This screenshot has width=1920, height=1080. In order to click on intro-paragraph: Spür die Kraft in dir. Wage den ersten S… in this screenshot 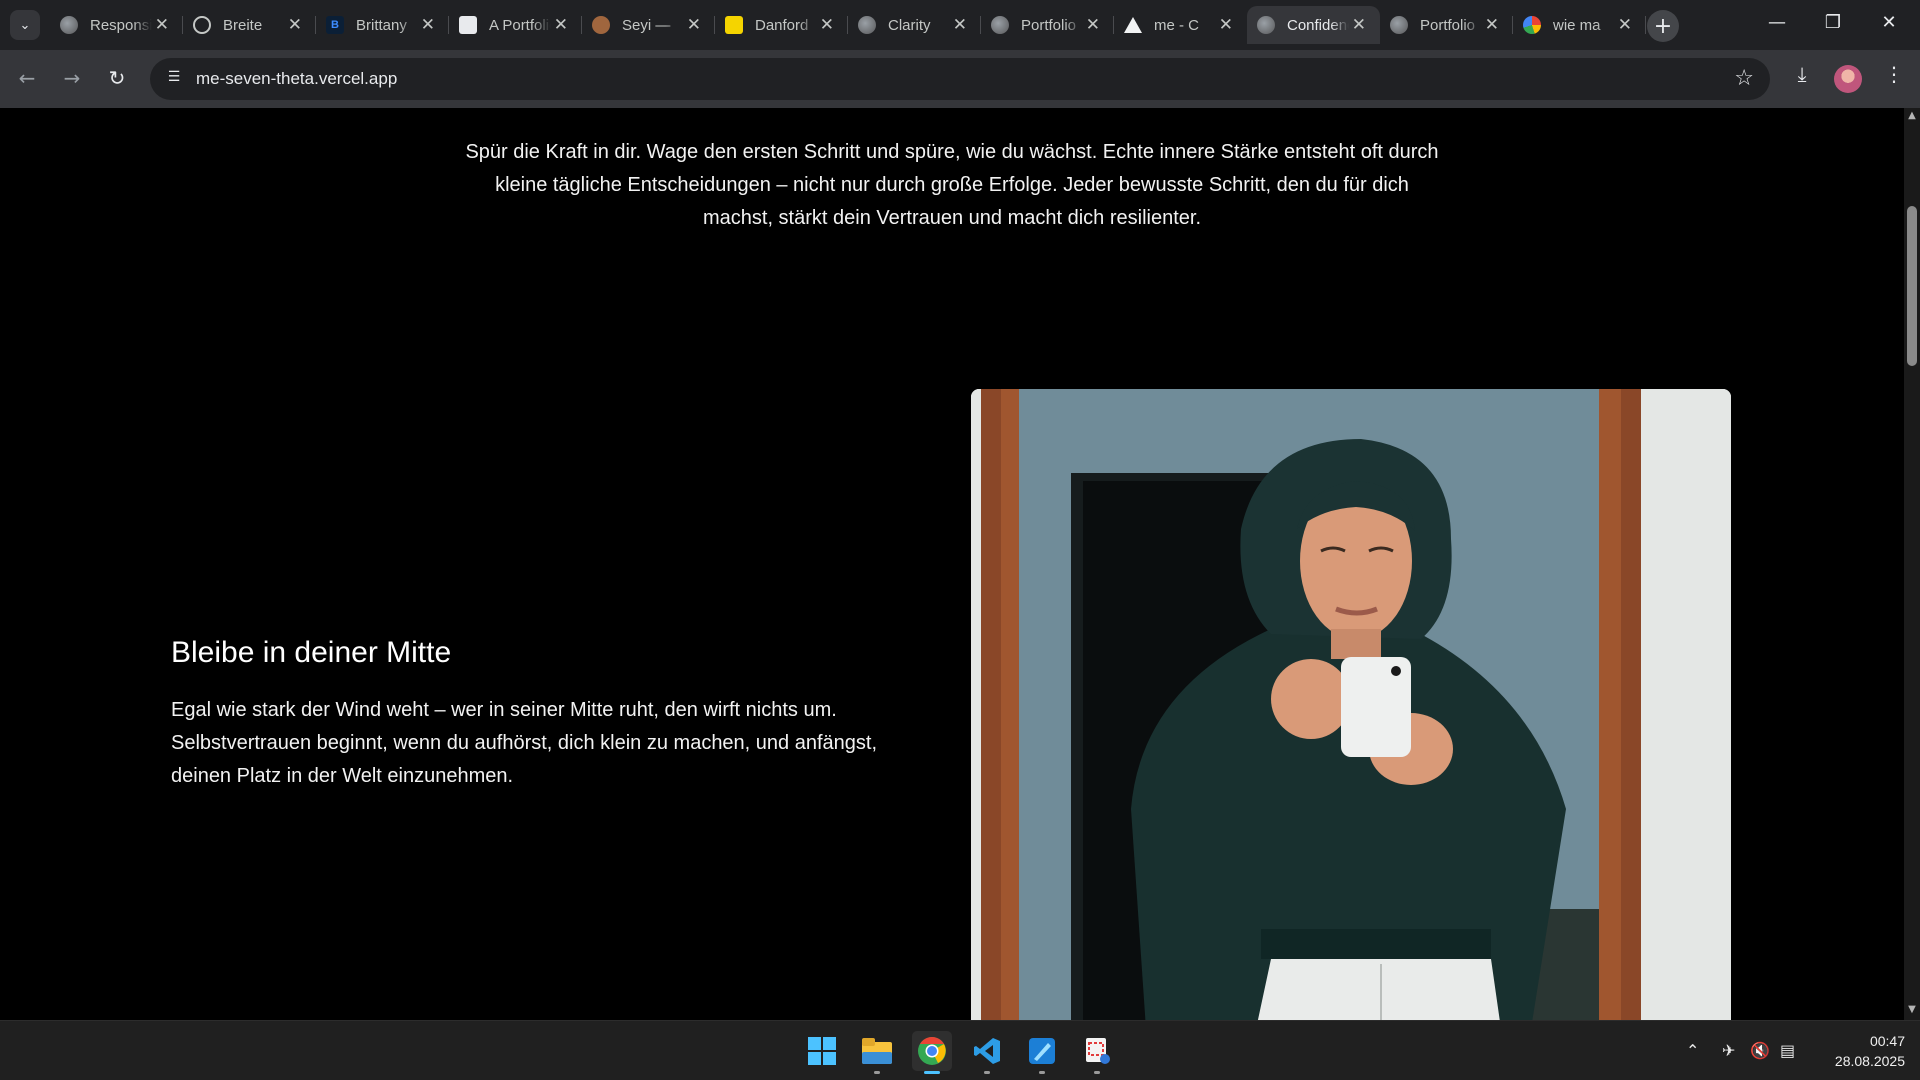, I will do `click(952, 185)`.